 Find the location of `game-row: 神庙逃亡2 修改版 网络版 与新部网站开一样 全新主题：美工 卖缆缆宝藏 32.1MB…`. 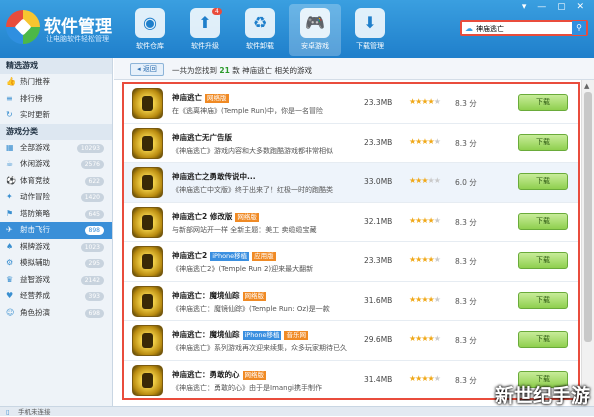

game-row: 神庙逃亡2 修改版 网络版 与新部网站开一样 全新主题：美工 卖缆缆宝藏 32.1MB… is located at coordinates (351, 222).